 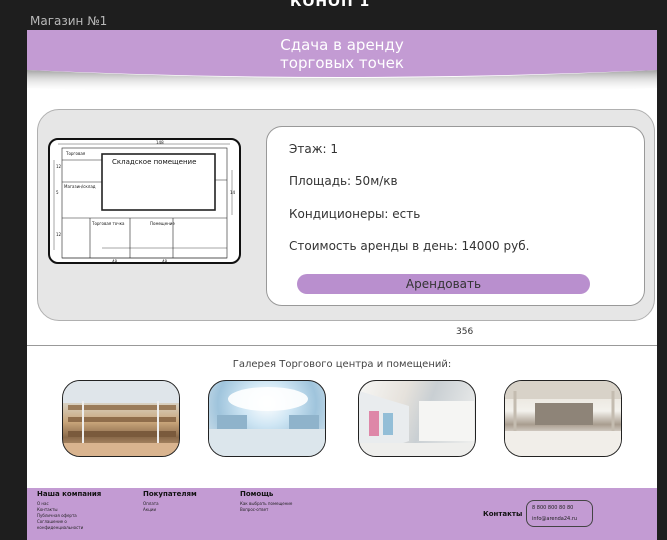 What do you see at coordinates (162, 223) in the screenshot?
I see `plan-label: Помещение` at bounding box center [162, 223].